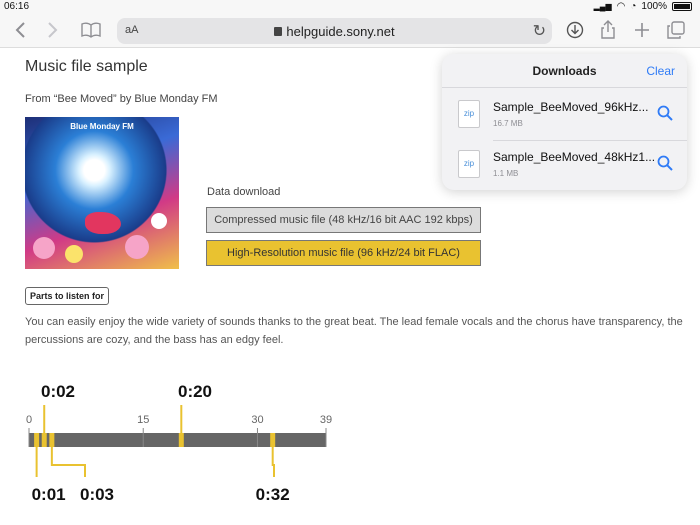 This screenshot has height=525, width=700. What do you see at coordinates (654, 6) in the screenshot?
I see `battery-percent: 100%` at bounding box center [654, 6].